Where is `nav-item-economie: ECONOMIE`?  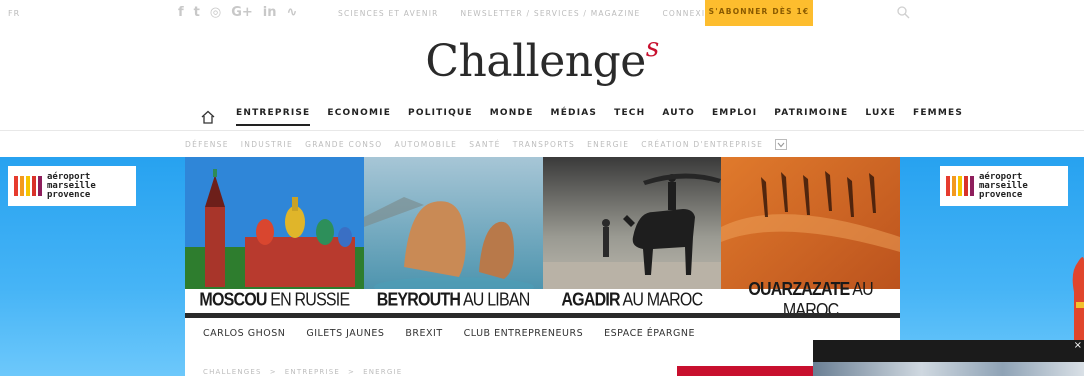 nav-item-economie: ECONOMIE is located at coordinates (359, 117).